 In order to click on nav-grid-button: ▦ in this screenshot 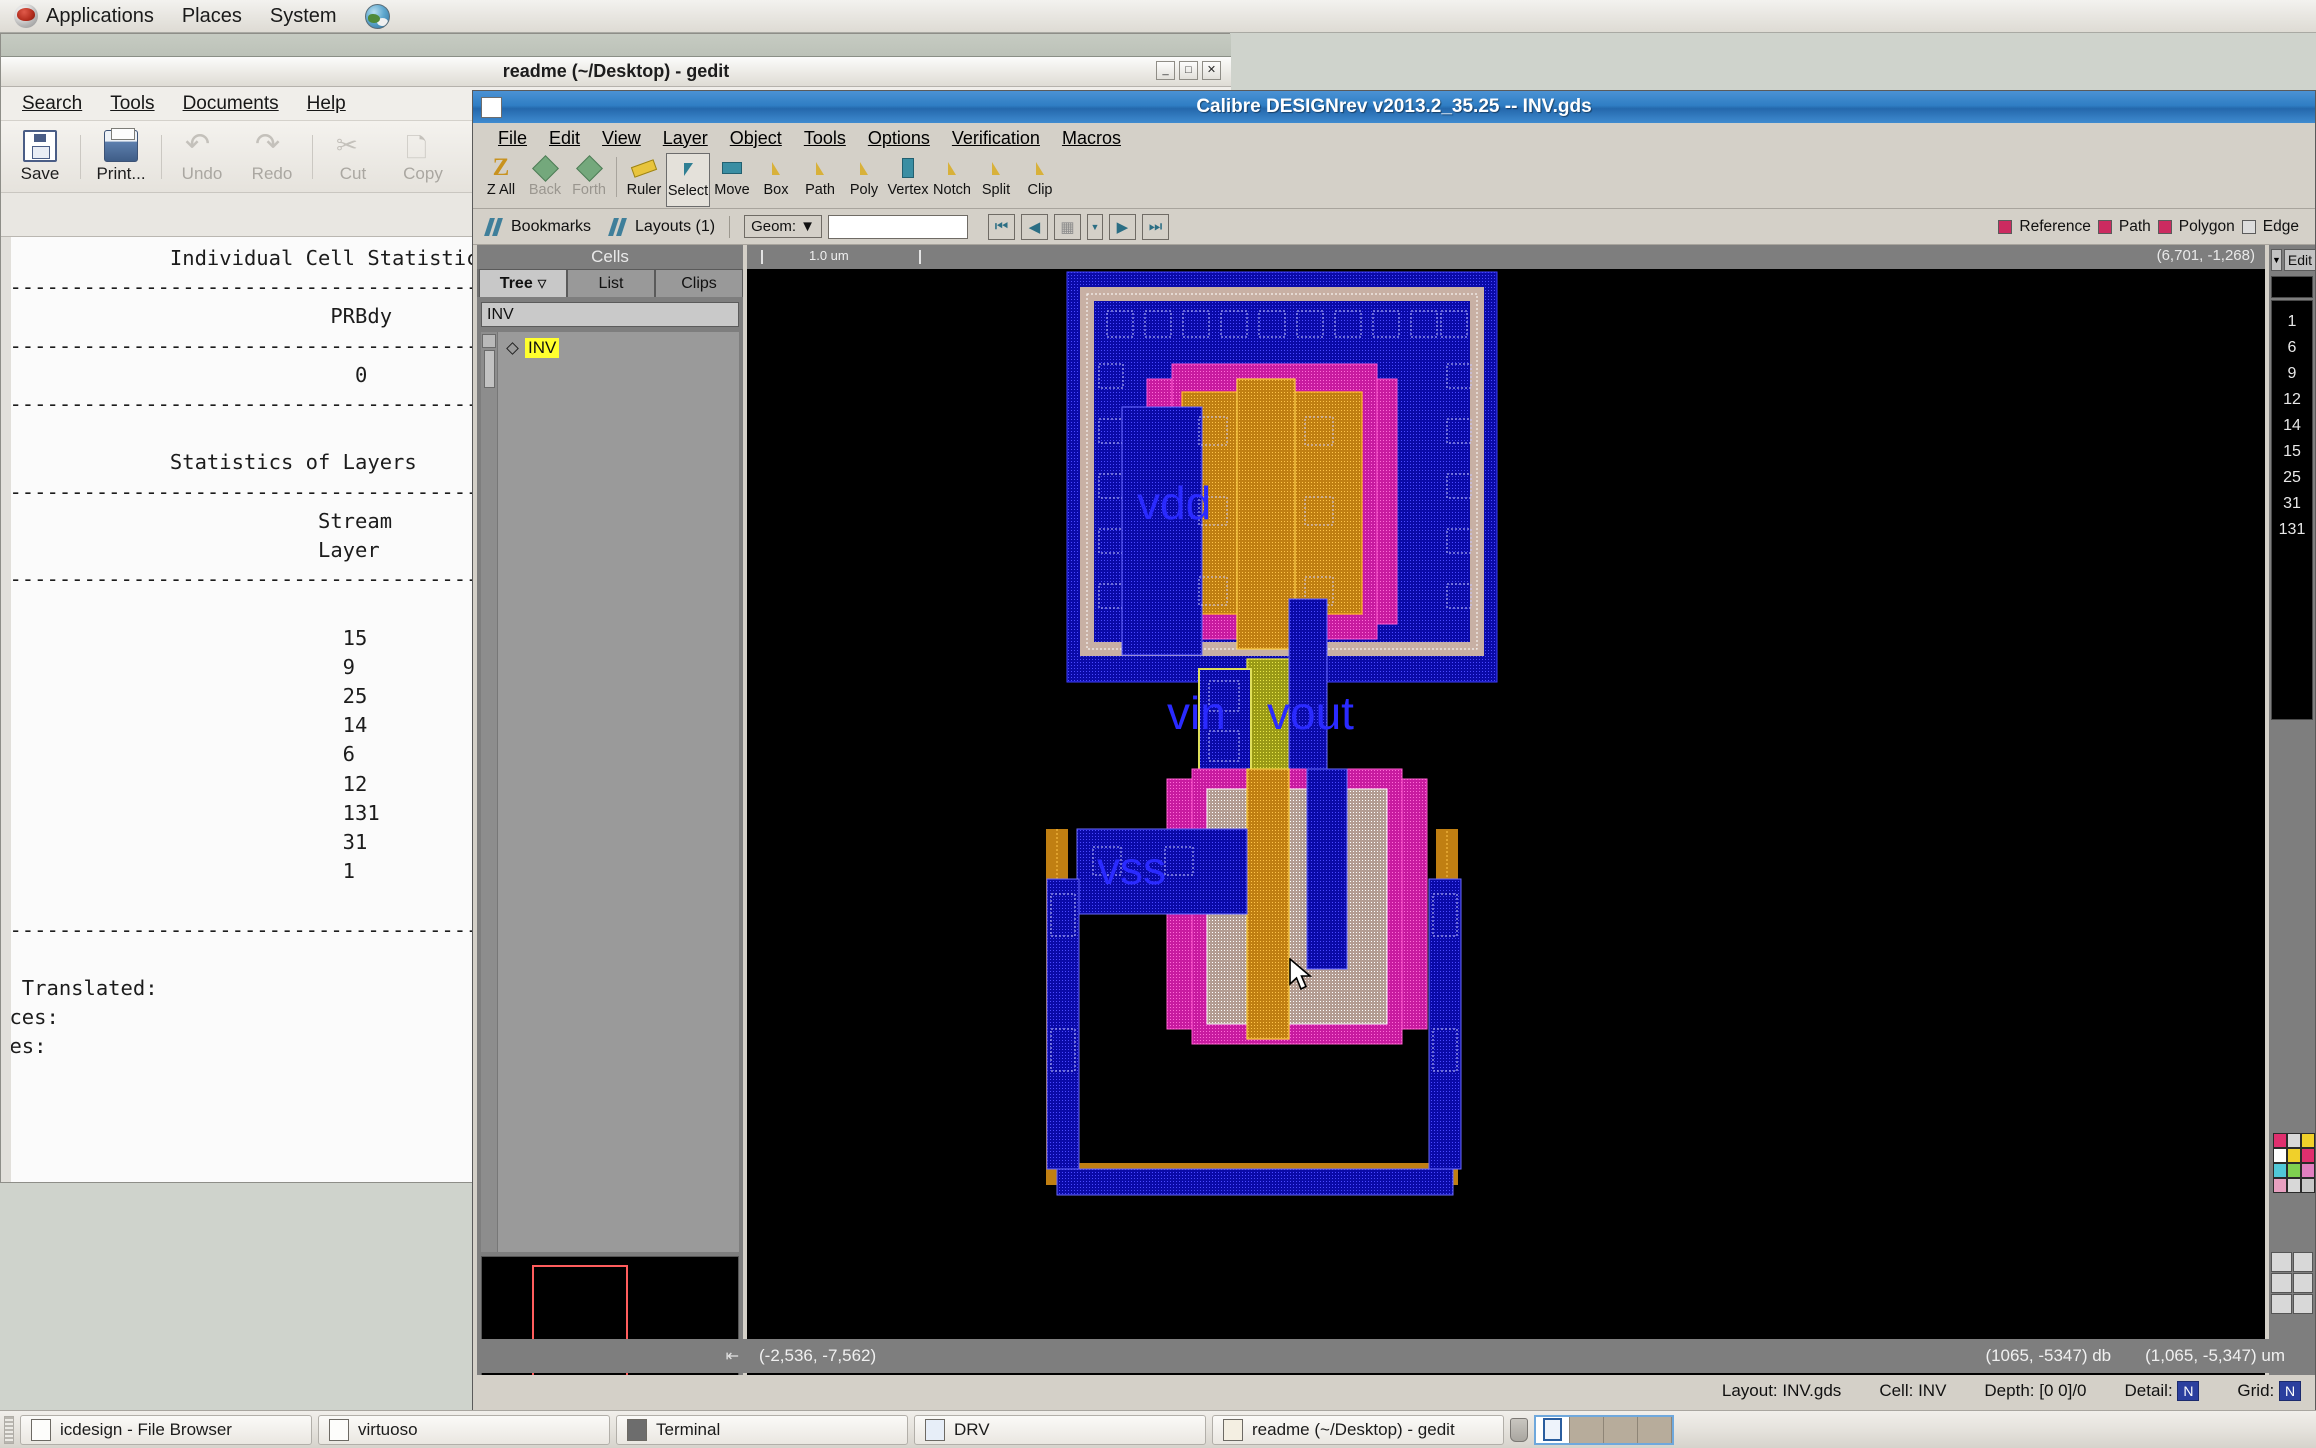, I will do `click(1067, 226)`.